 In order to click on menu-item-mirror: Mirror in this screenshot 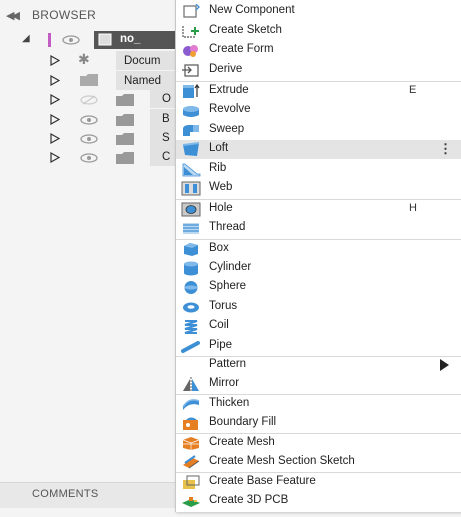, I will do `click(318, 384)`.